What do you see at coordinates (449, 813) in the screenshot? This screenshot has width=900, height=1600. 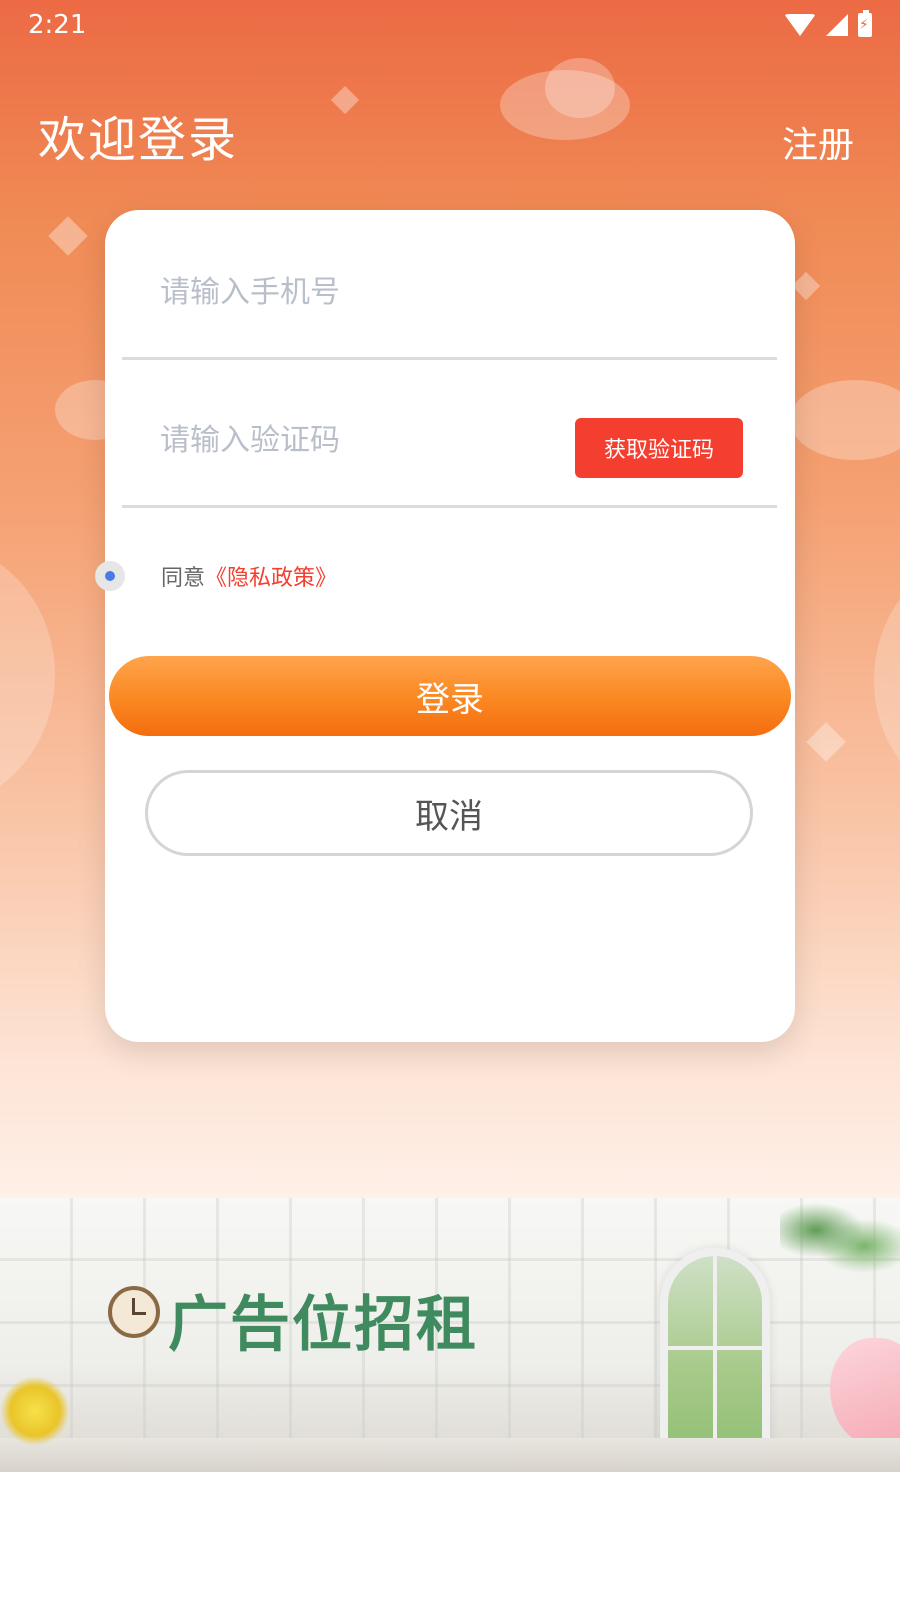 I see `cancel-button: 取消` at bounding box center [449, 813].